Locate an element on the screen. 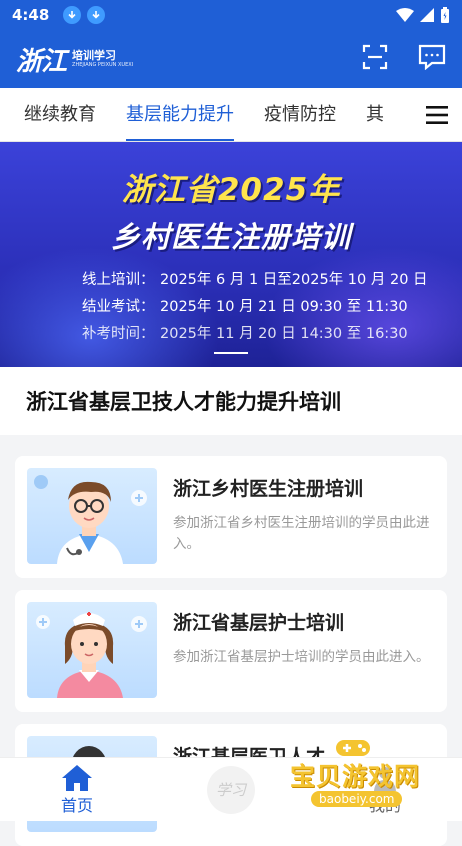  app-logo: 浙江 培训学习 ZHEJIANG PEIXUN XUEXI is located at coordinates (74, 59).